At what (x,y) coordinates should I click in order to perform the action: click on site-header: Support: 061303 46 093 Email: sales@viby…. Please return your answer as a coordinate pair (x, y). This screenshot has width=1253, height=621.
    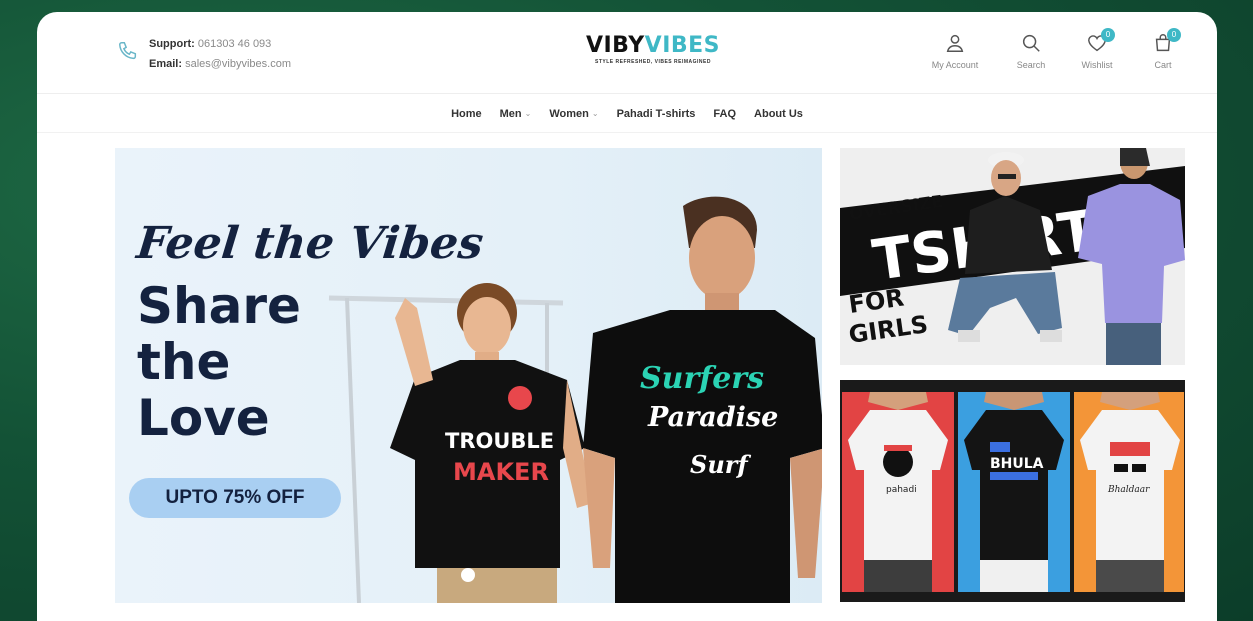
    Looking at the image, I should click on (627, 53).